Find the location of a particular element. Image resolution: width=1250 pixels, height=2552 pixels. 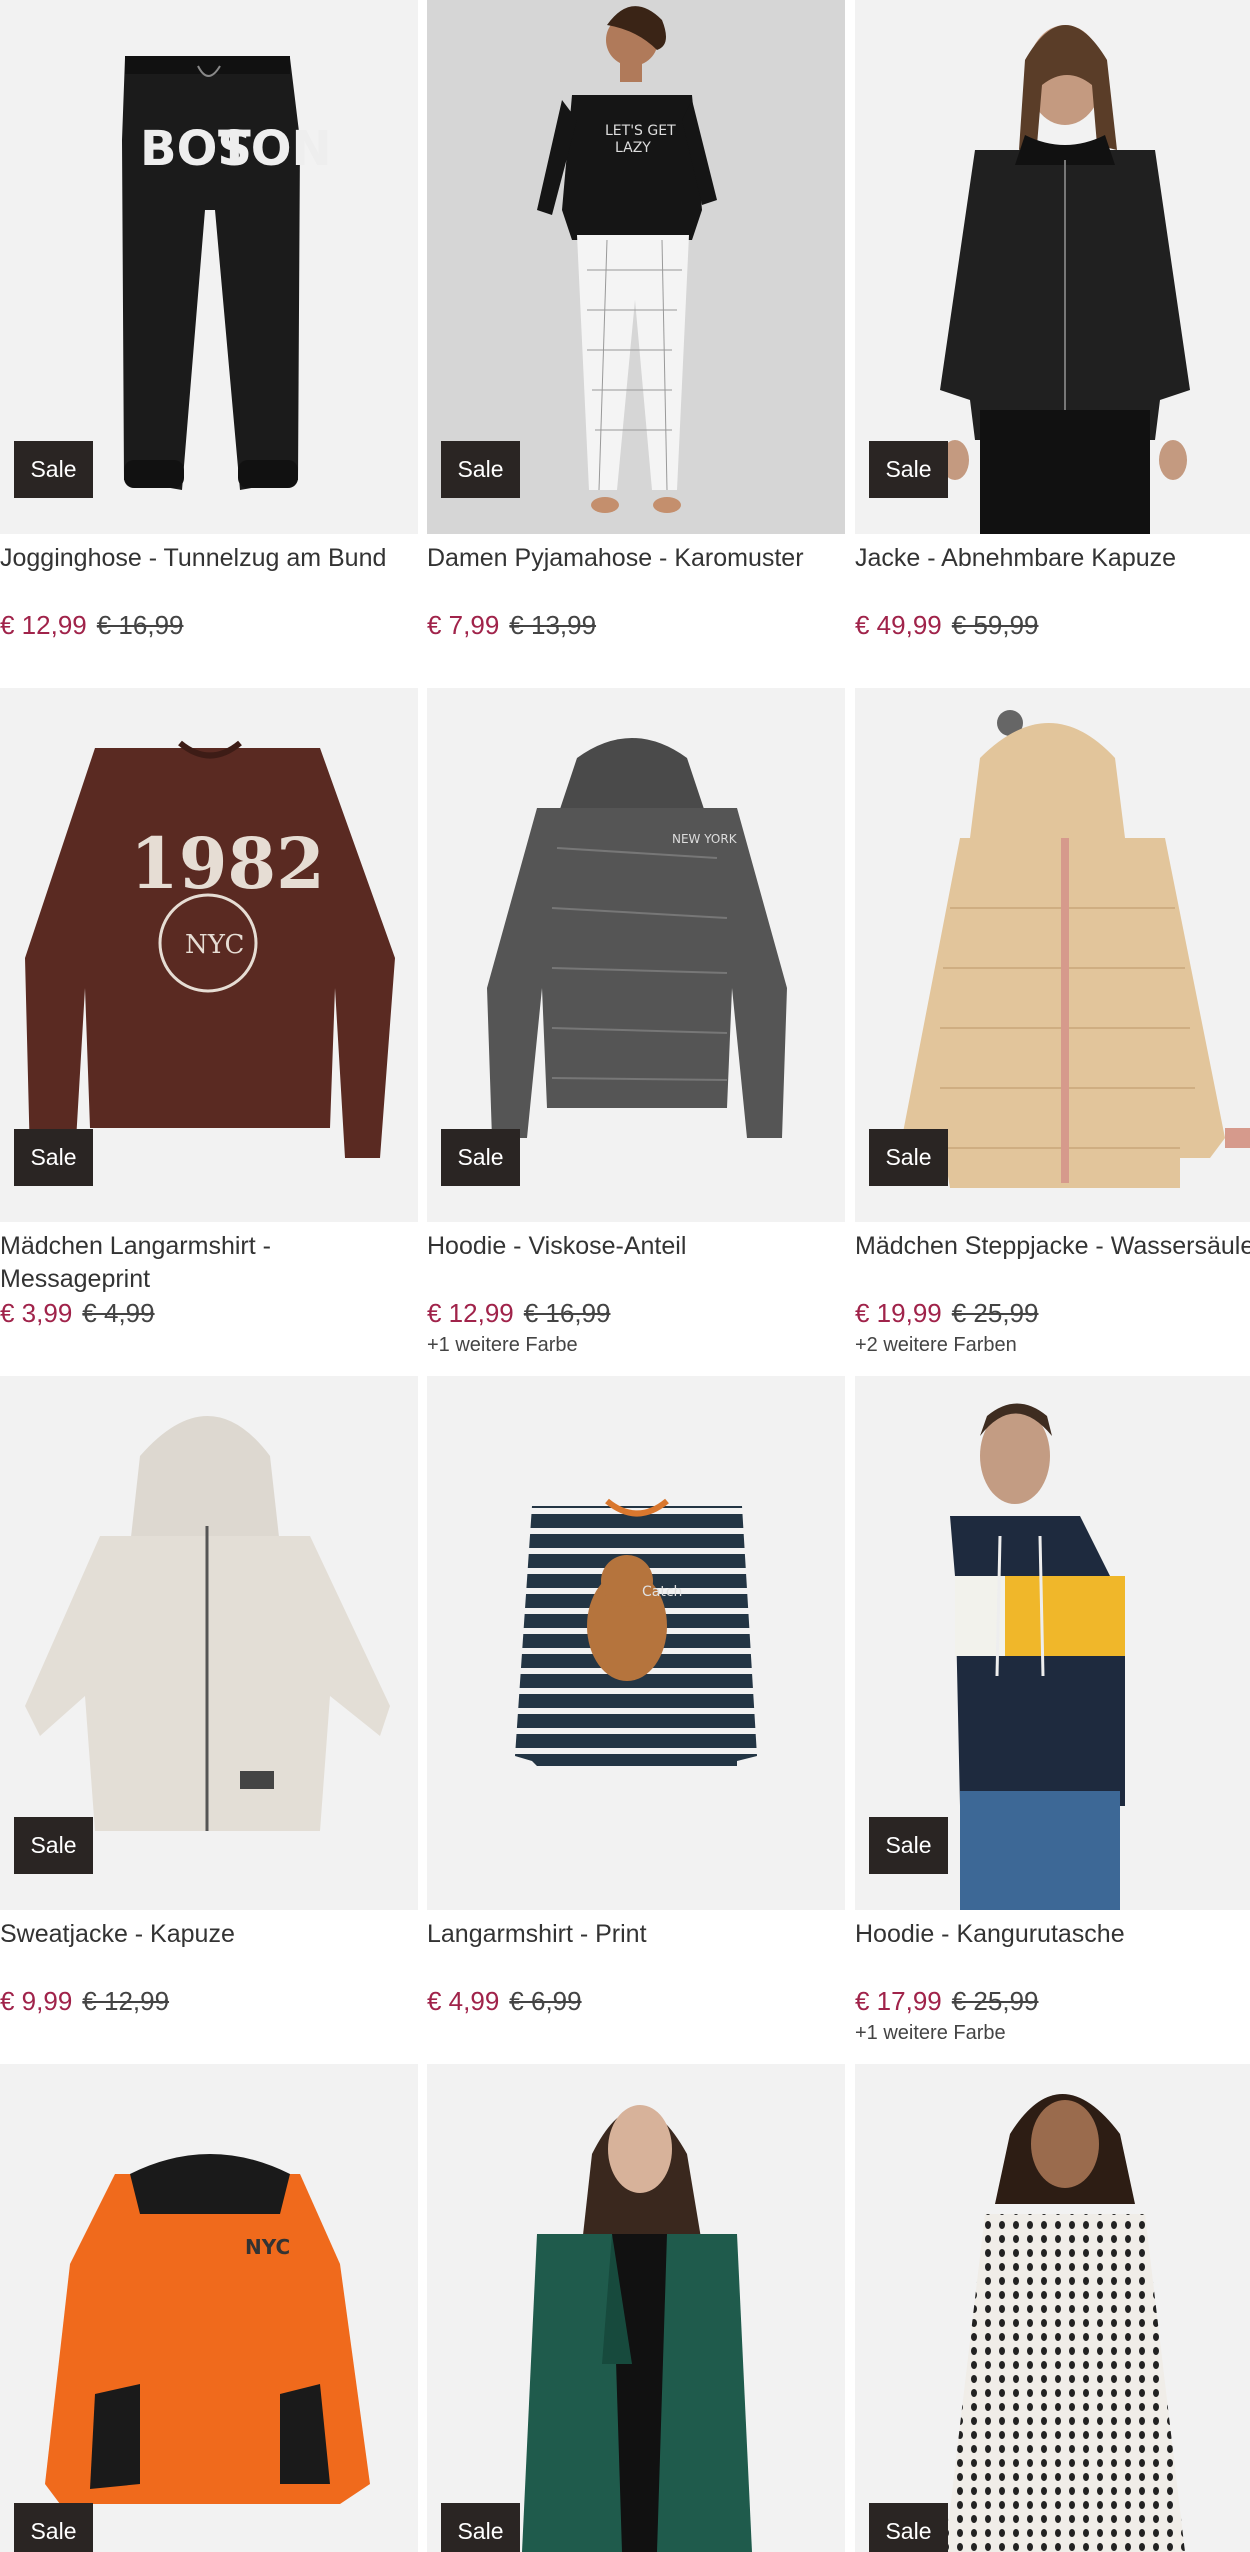

sale-price: € 3,99 is located at coordinates (36, 1313).